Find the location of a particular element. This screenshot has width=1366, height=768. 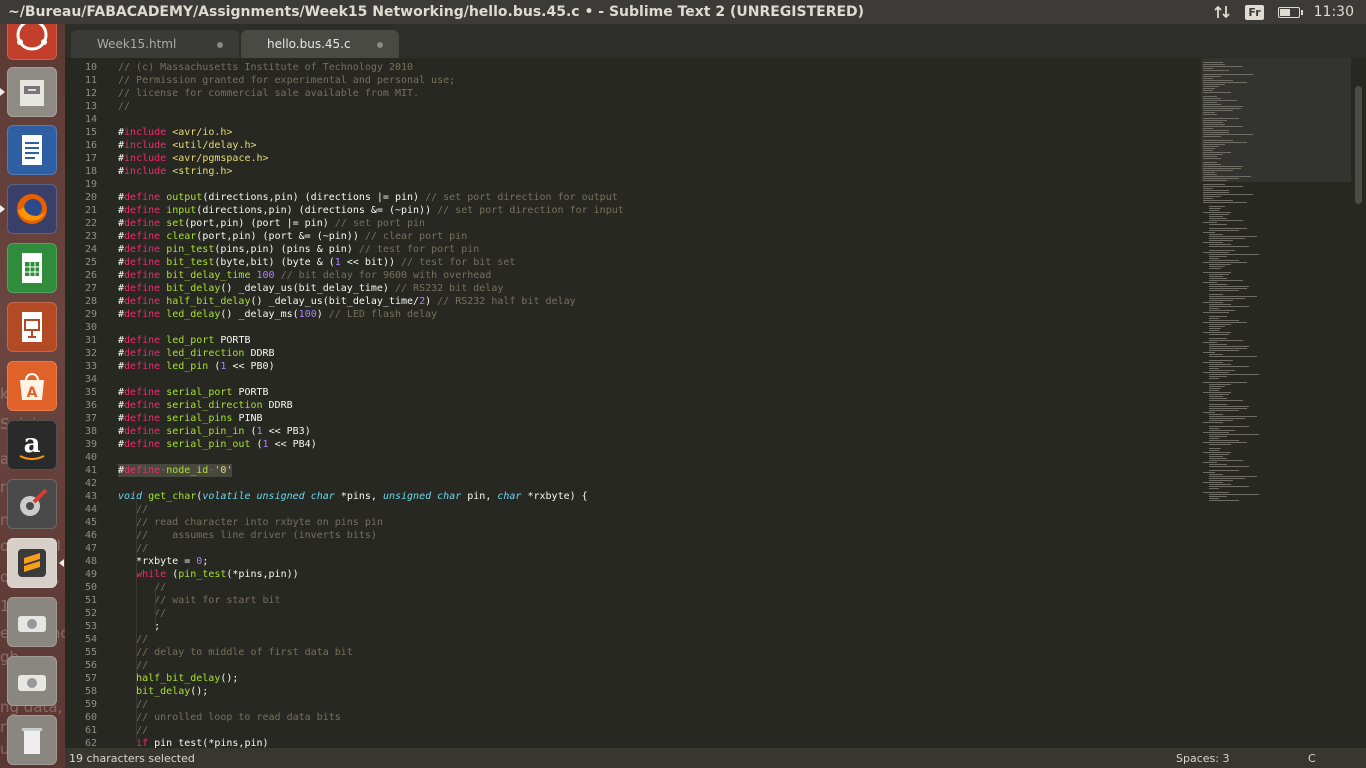

tab-week15-html: Week15.html is located at coordinates (155, 44).